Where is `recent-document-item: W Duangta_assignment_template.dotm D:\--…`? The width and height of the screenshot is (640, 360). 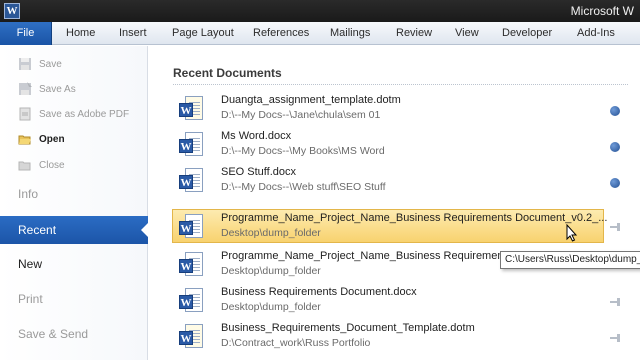 recent-document-item: W Duangta_assignment_template.dotm D:\--… is located at coordinates (388, 109).